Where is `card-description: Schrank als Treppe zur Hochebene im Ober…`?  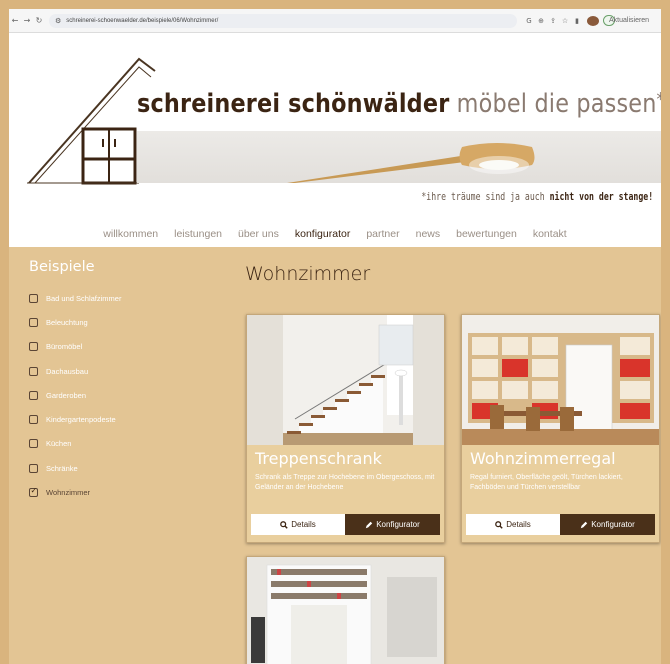
card-description: Schrank als Treppe zur Hochebene im Ober… is located at coordinates (345, 482).